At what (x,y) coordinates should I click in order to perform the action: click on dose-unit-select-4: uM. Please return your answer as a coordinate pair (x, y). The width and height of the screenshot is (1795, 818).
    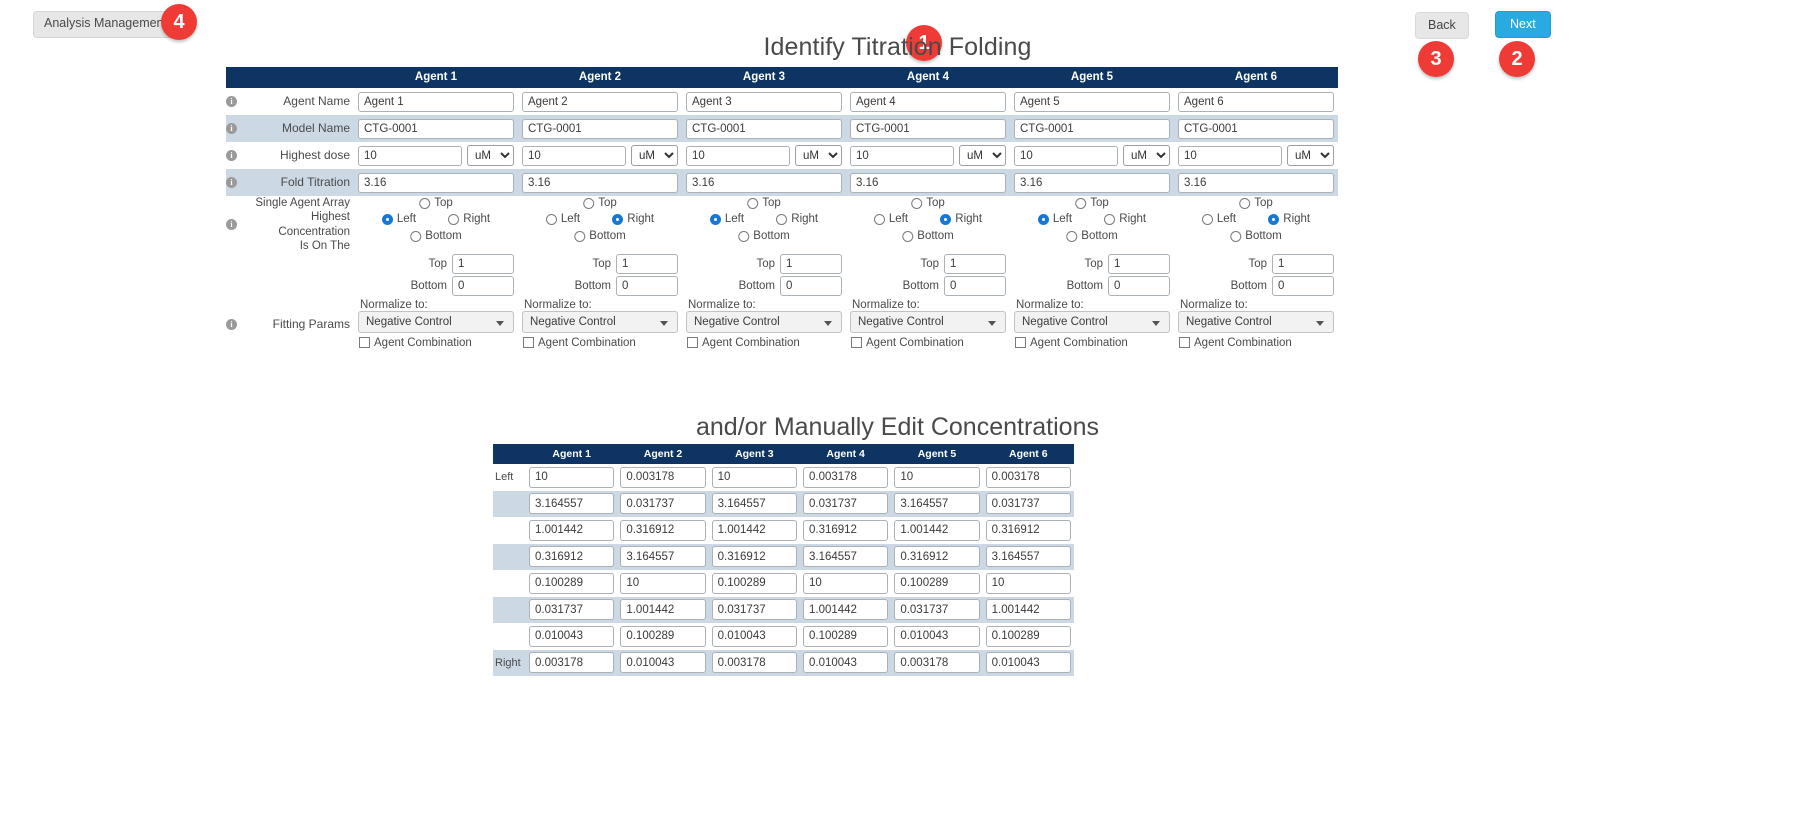
    Looking at the image, I should click on (982, 155).